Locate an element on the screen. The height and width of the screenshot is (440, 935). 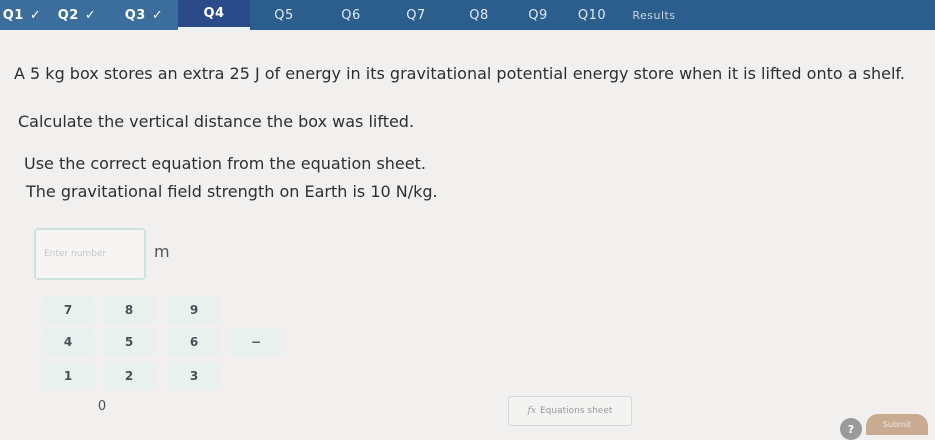
tab-q6: Q6 is located at coordinates (351, 15).